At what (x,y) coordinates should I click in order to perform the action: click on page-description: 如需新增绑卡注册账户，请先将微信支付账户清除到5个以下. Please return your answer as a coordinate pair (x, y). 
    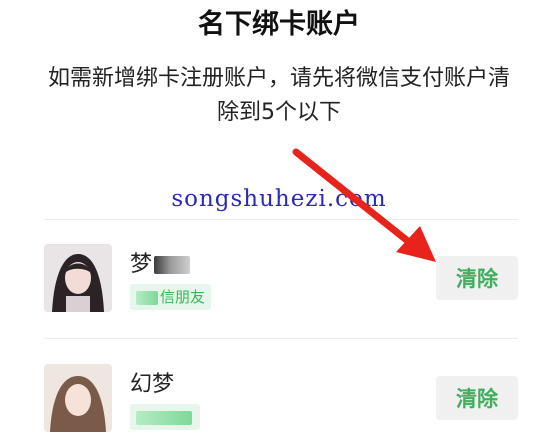
    Looking at the image, I should click on (278, 95).